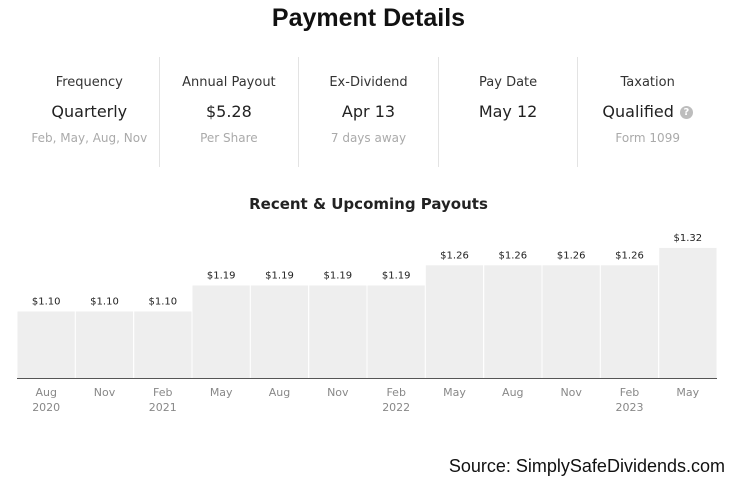 The height and width of the screenshot is (489, 737). I want to click on stat-frequency: Frequency Quarterly Feb, May, Aug, Nov, so click(90, 112).